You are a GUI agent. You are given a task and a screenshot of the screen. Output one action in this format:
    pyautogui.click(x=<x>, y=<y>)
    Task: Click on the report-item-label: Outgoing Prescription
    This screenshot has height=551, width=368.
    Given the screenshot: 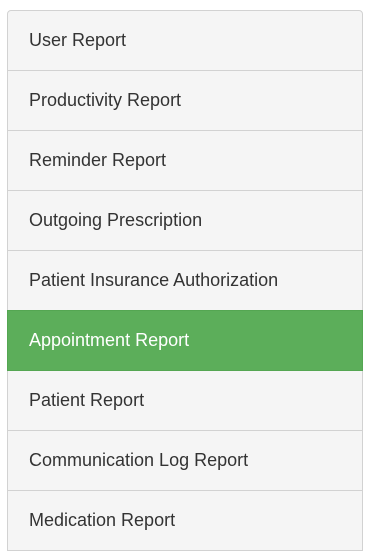 What is the action you would take?
    pyautogui.click(x=116, y=220)
    